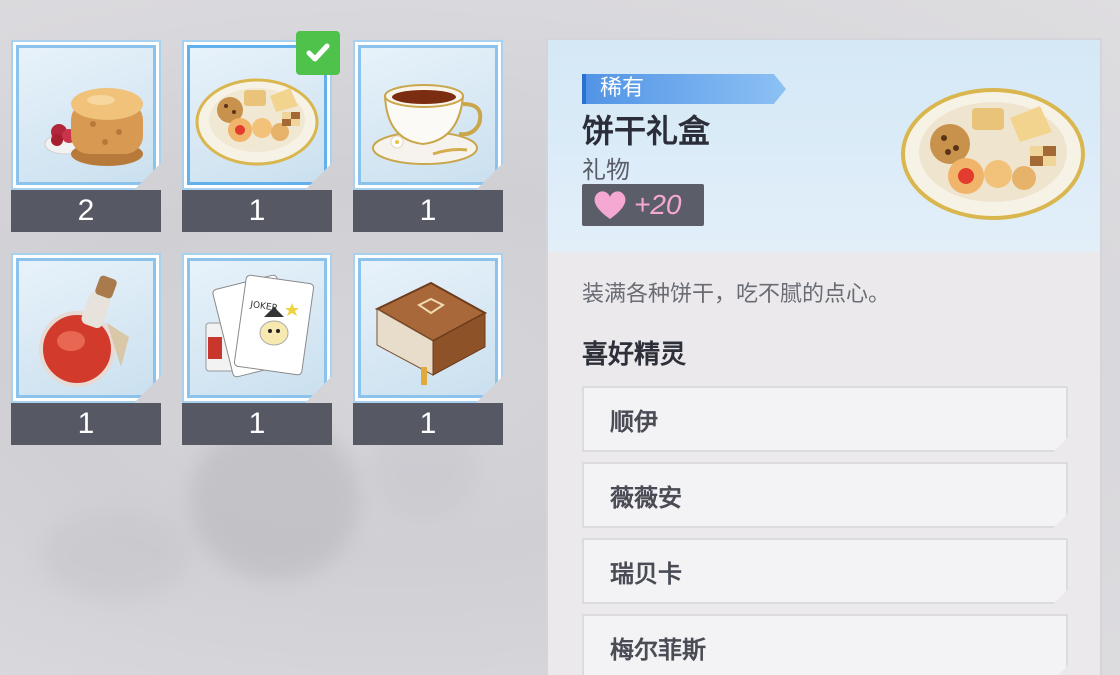 Image resolution: width=1120 pixels, height=675 pixels. Describe the element at coordinates (658, 204) in the screenshot. I see `affection-value: +20` at that location.